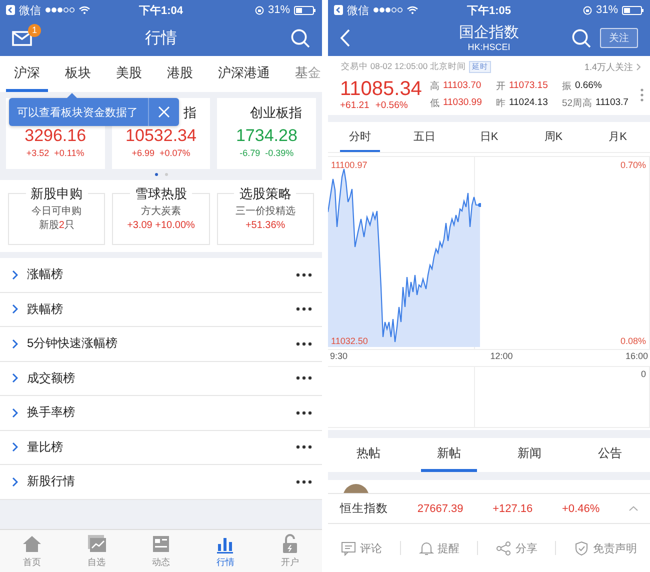  What do you see at coordinates (618, 137) in the screenshot?
I see `chart-tab: 月K` at bounding box center [618, 137].